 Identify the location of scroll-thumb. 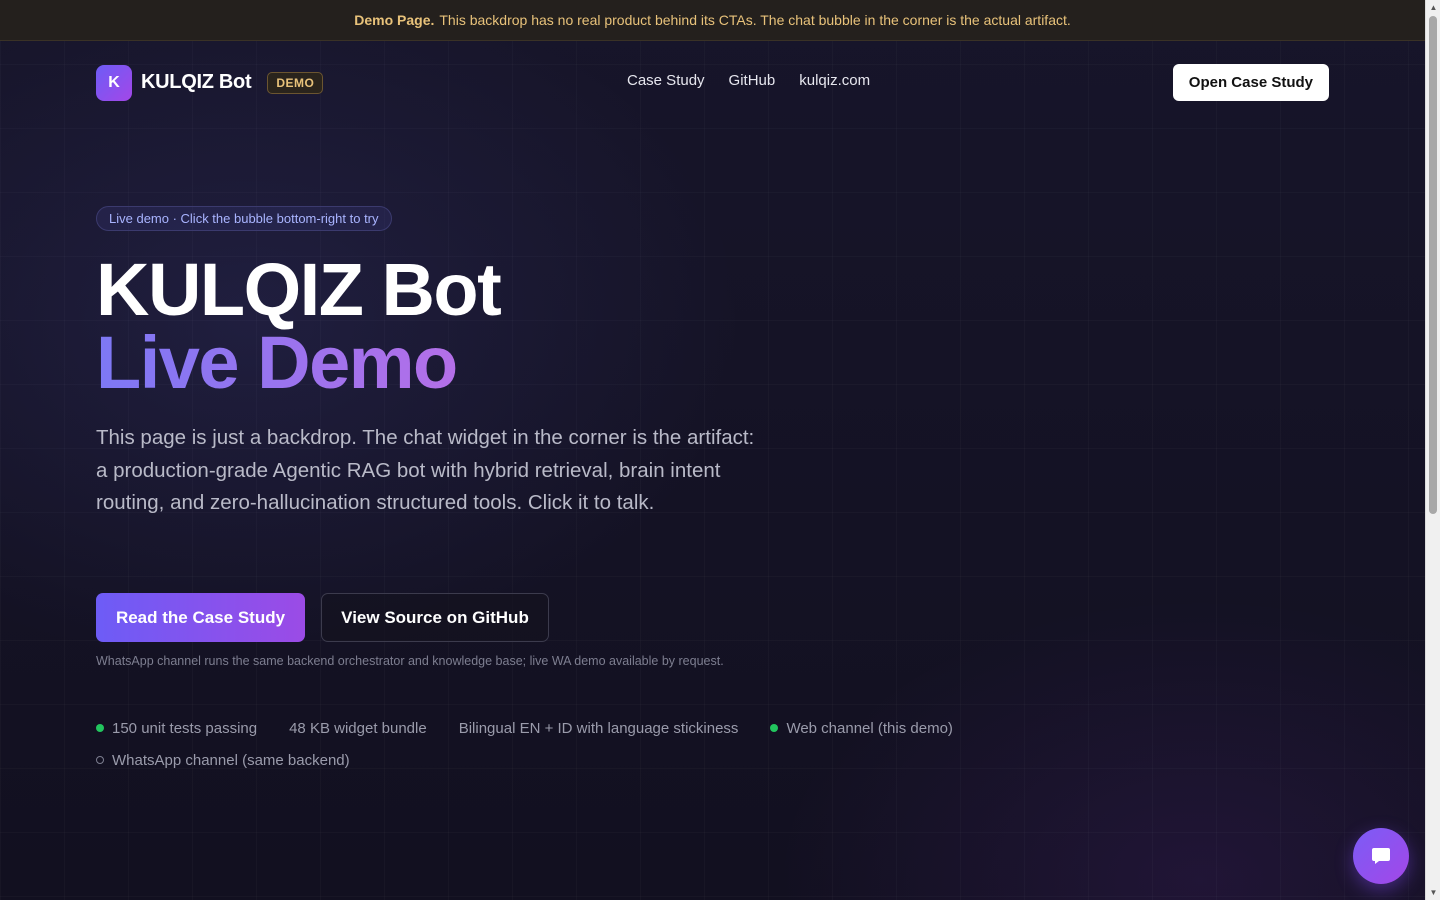
(1433, 265).